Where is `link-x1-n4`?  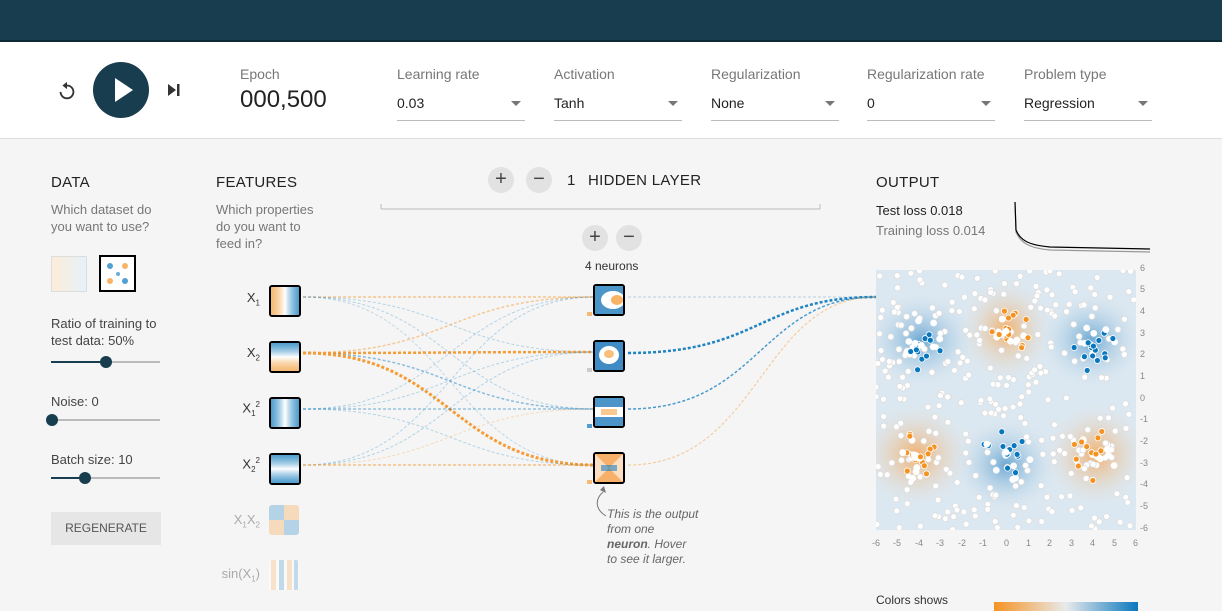 link-x1-n4 is located at coordinates (449, 381).